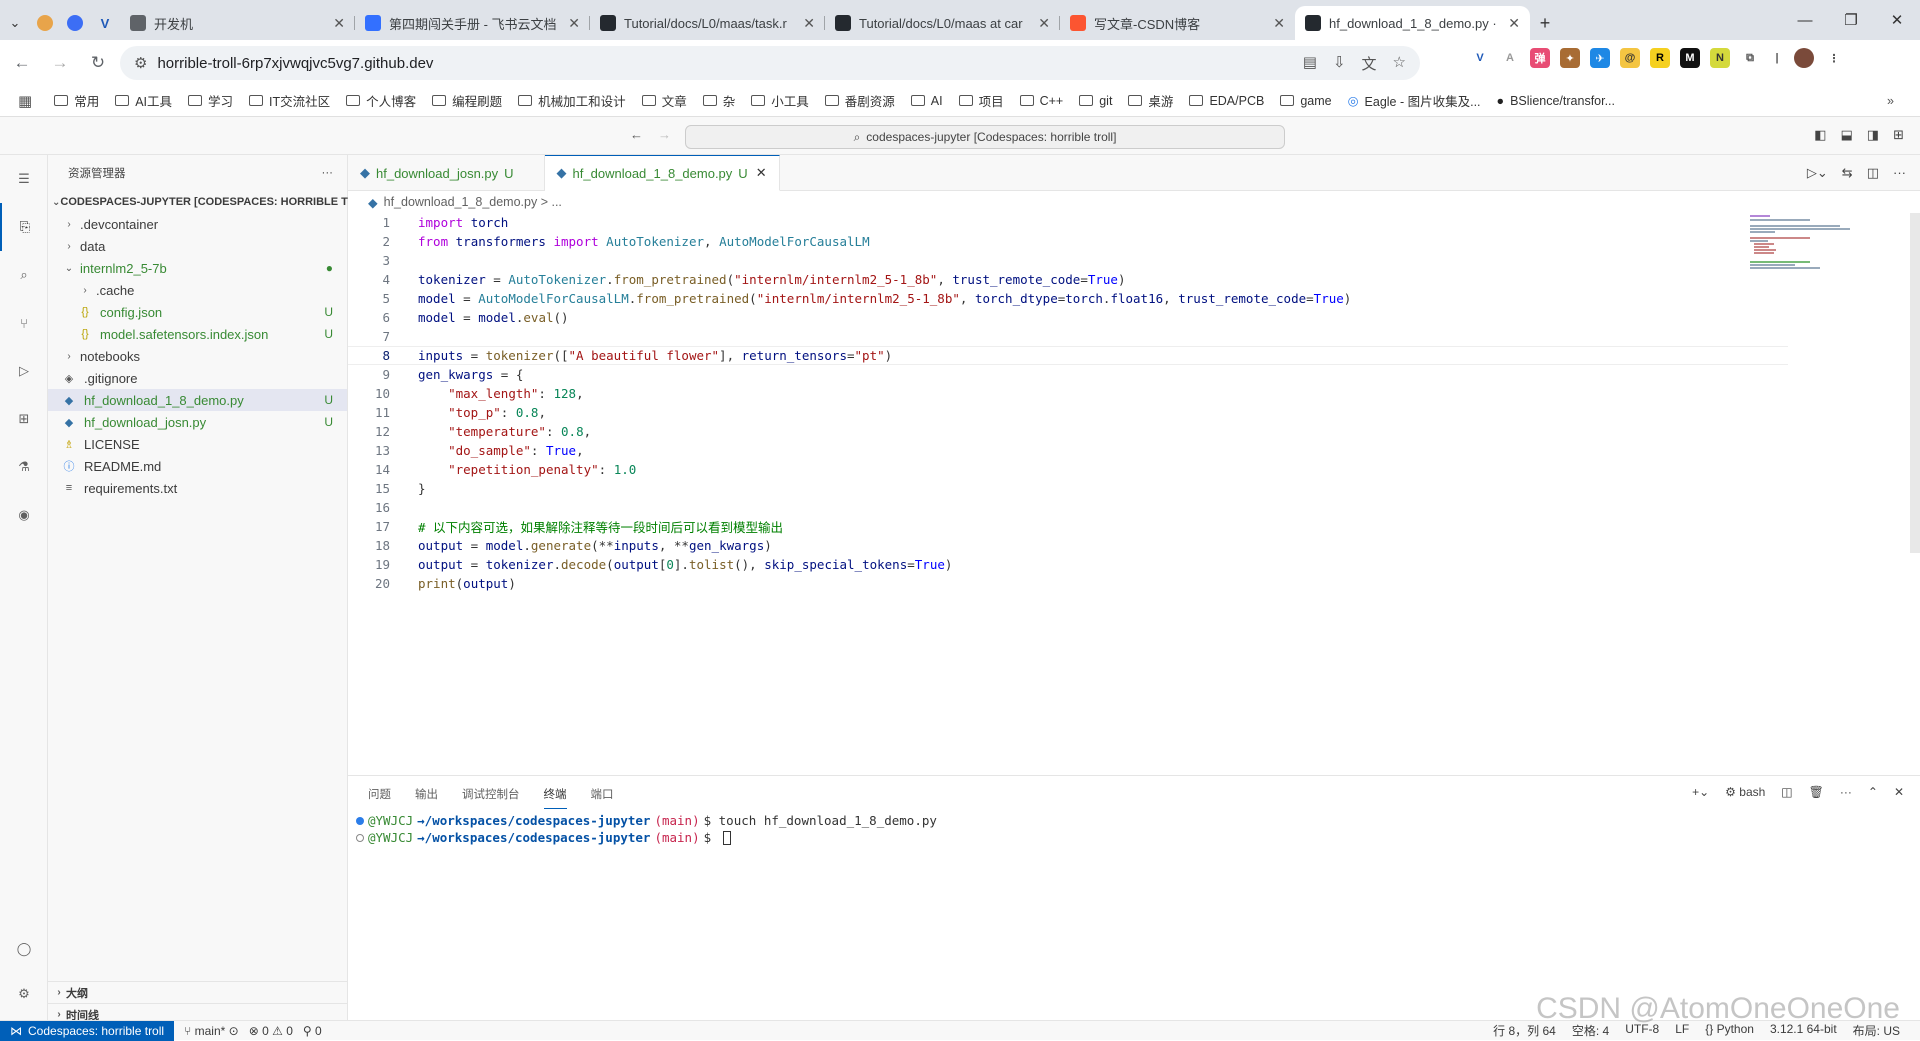 The height and width of the screenshot is (1041, 1920). What do you see at coordinates (197, 378) in the screenshot?
I see `tree-item: ◈ .gitignore` at bounding box center [197, 378].